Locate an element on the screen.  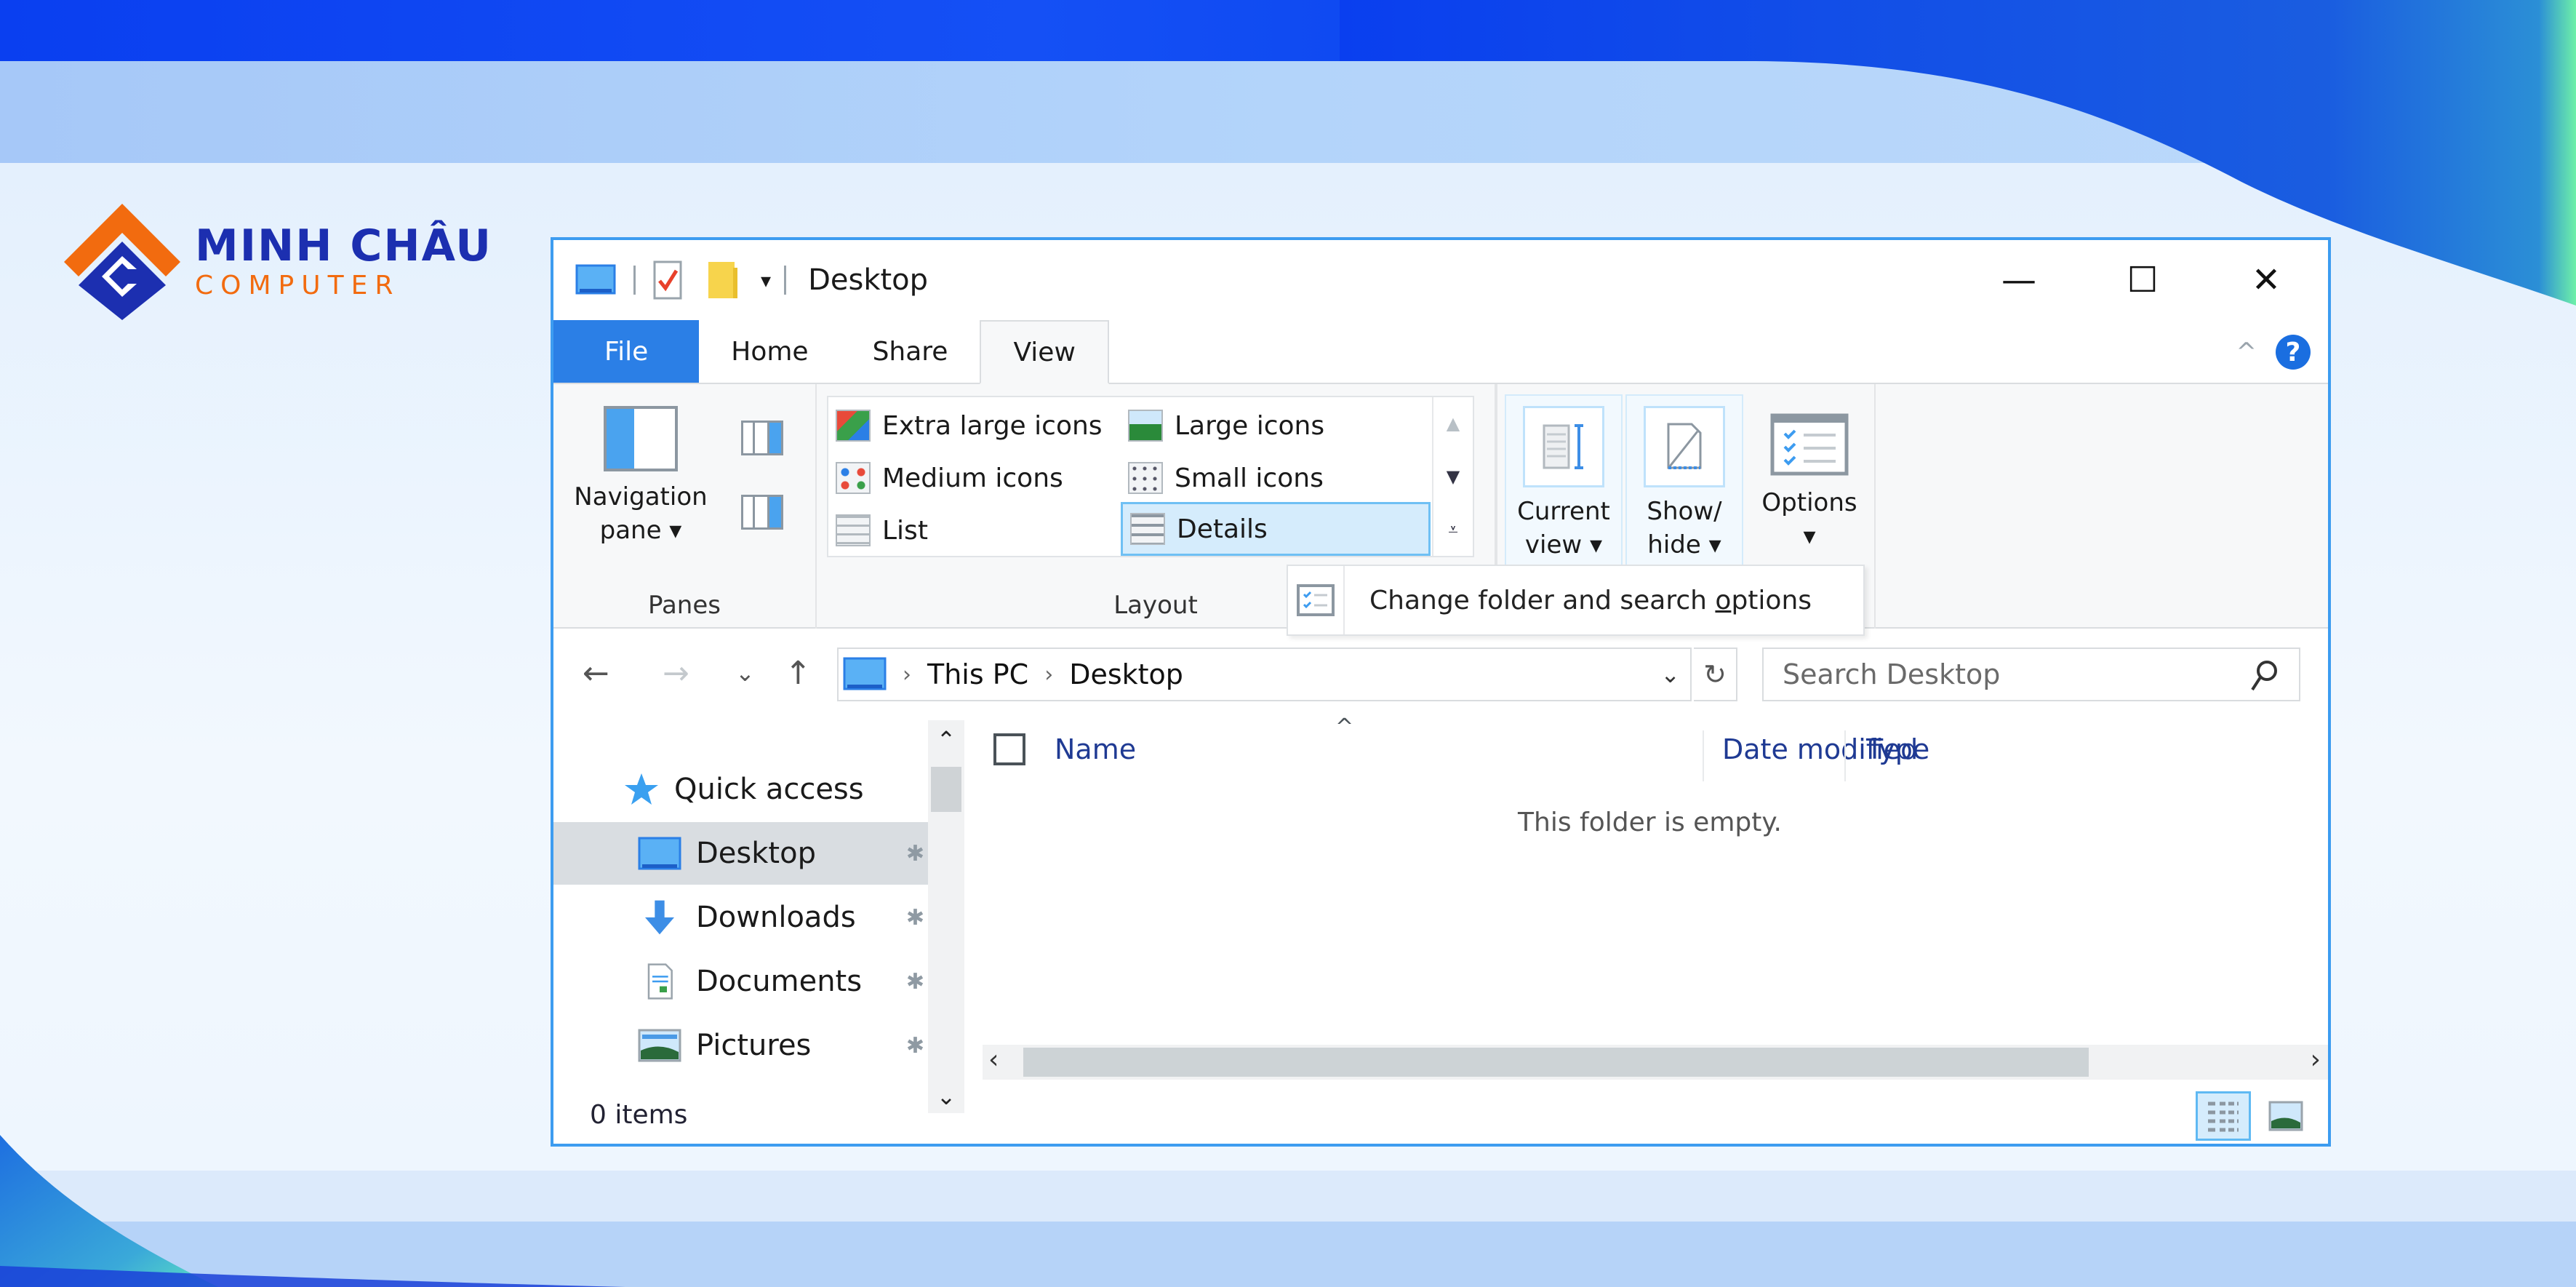
background-swoosh-bottom-left is located at coordinates (312, 1211).